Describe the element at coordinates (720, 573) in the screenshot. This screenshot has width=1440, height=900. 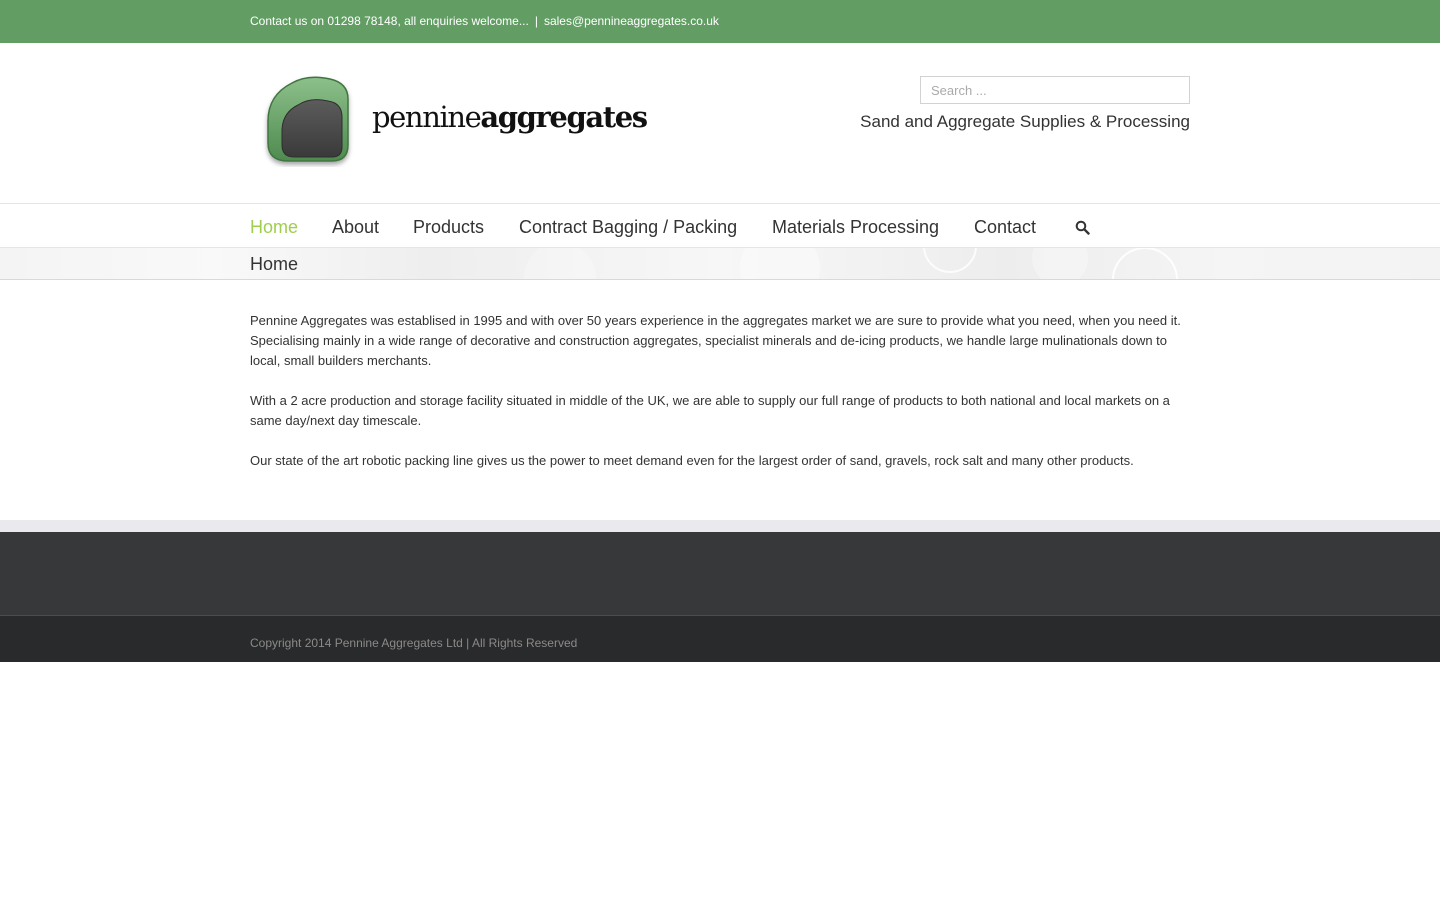
I see `footer-widgets` at that location.